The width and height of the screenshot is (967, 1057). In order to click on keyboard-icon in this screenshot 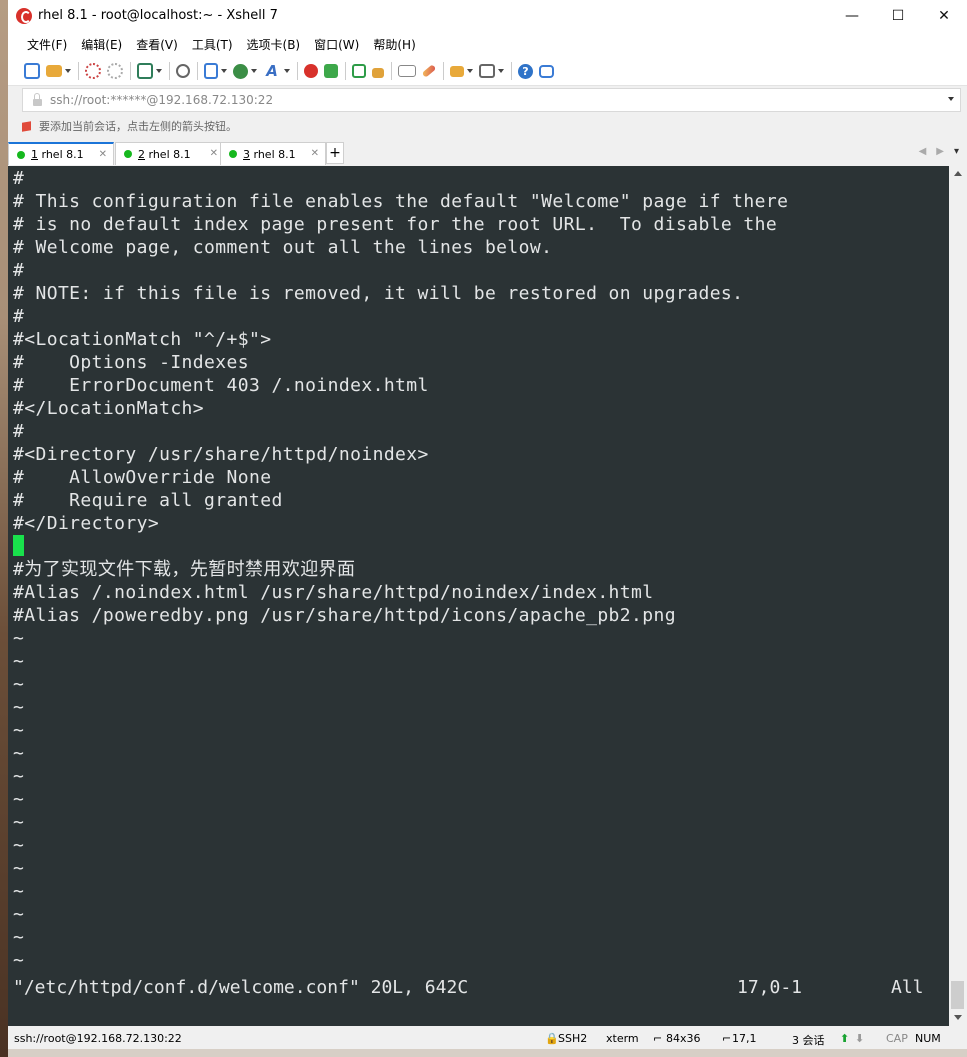, I will do `click(407, 71)`.